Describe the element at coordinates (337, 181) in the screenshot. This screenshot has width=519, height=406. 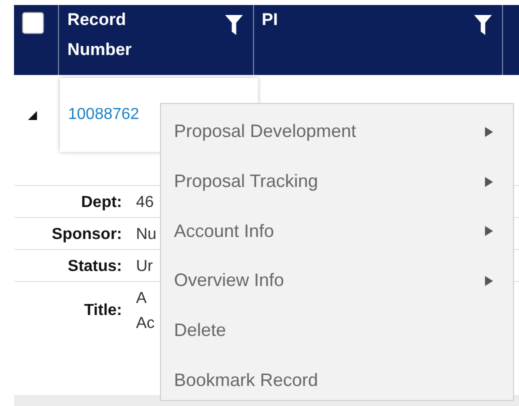
I see `menu-item: Proposal Tracking` at that location.